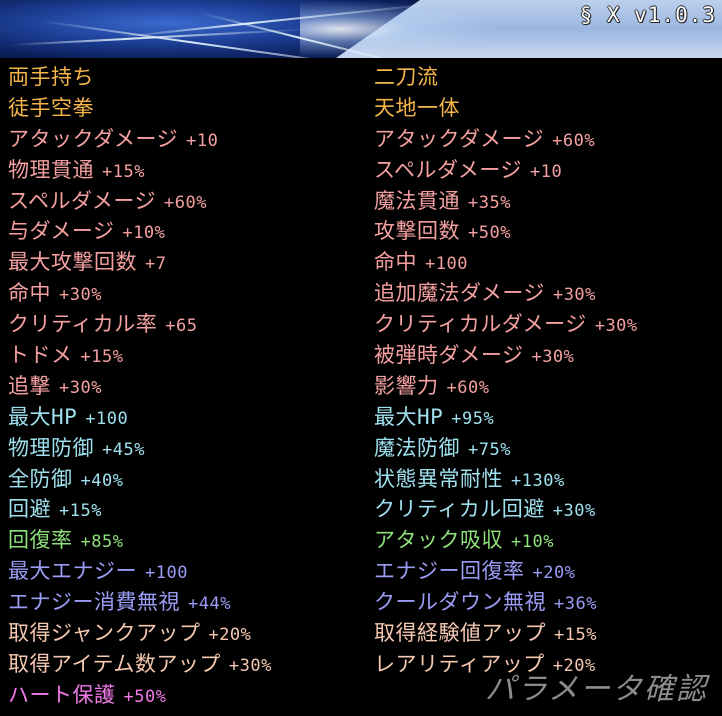  What do you see at coordinates (72, 571) in the screenshot?
I see `parameter-label: 最大エナジー` at bounding box center [72, 571].